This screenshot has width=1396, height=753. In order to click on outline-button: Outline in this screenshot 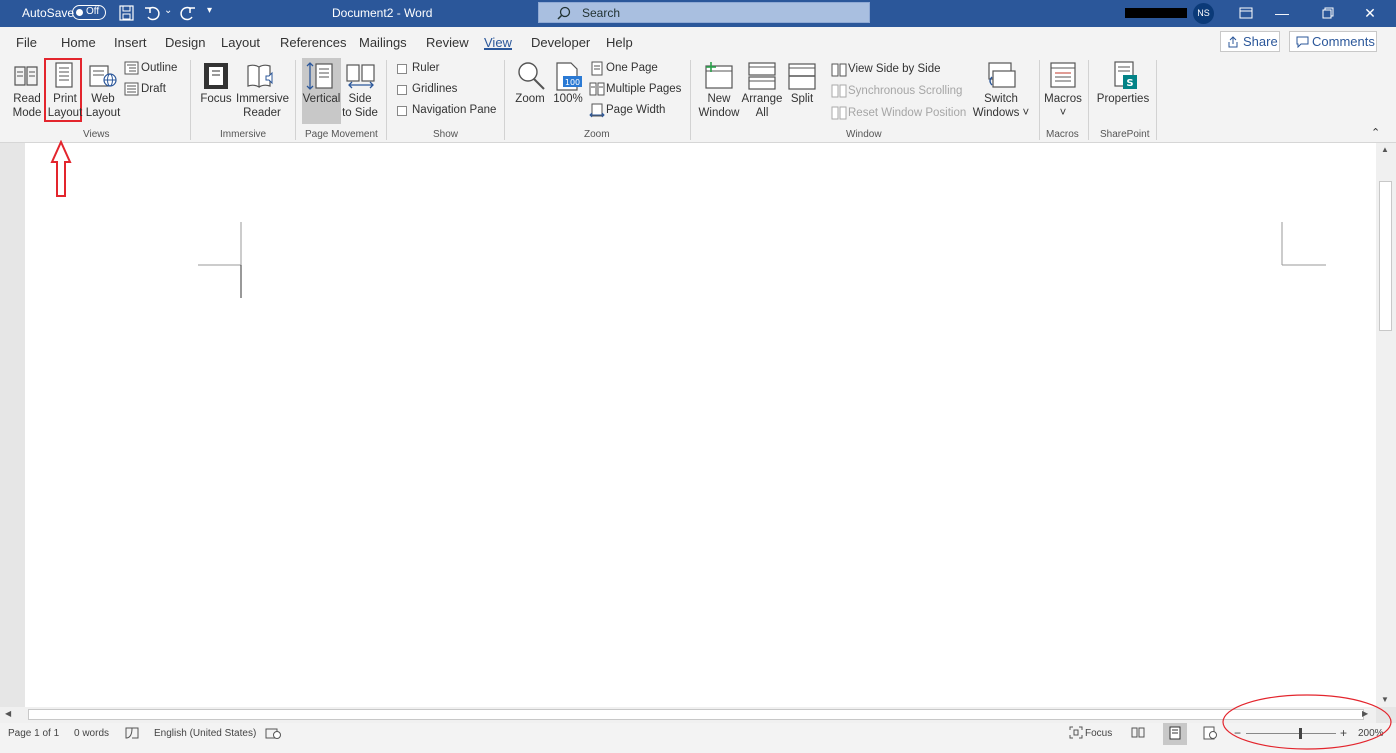, I will do `click(159, 68)`.